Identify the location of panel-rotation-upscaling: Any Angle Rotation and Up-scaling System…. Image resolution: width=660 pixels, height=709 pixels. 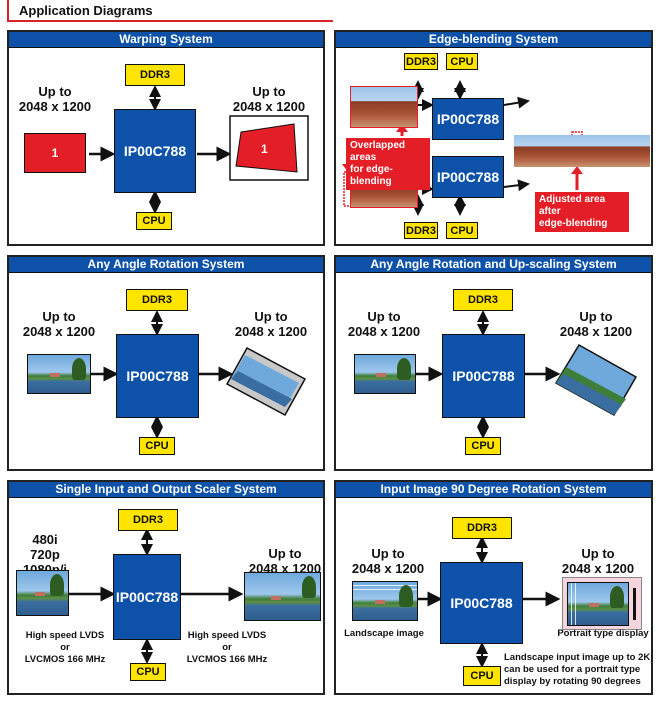
(493, 363).